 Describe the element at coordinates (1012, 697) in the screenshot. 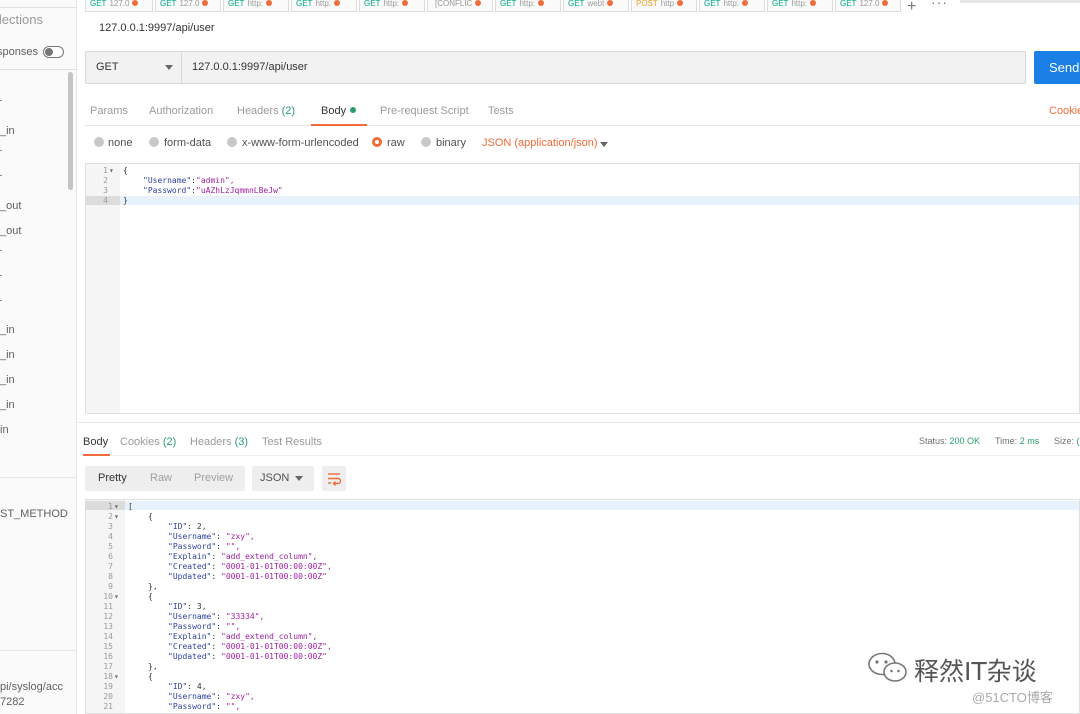

I see `watermark-subtitle: @51CTO博客` at that location.